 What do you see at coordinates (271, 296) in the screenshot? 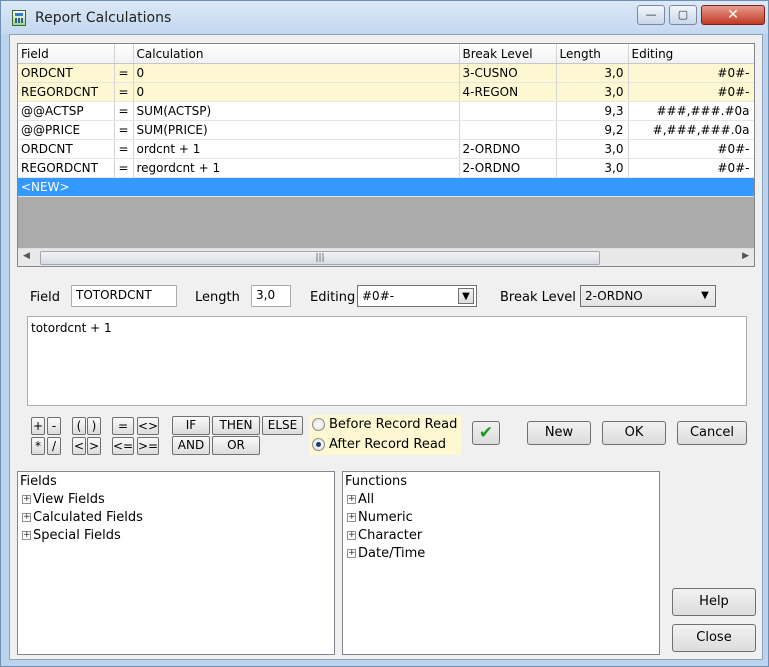
I see `length-input: 3,0` at bounding box center [271, 296].